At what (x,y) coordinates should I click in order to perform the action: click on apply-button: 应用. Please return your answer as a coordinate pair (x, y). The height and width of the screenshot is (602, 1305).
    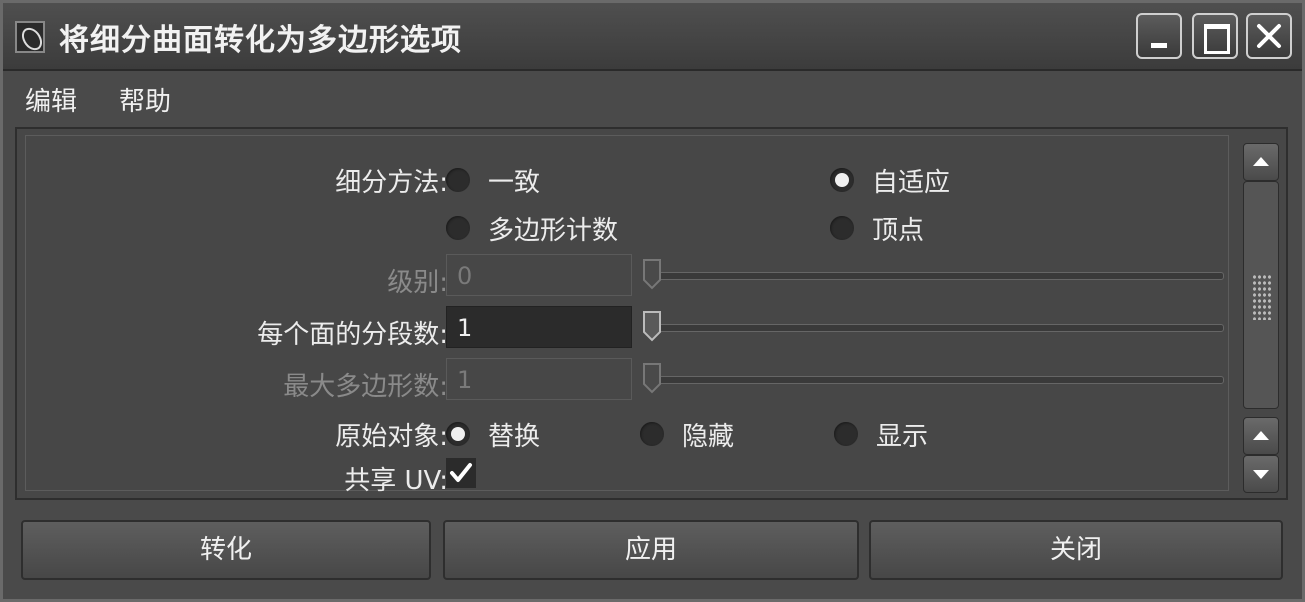
    Looking at the image, I should click on (651, 550).